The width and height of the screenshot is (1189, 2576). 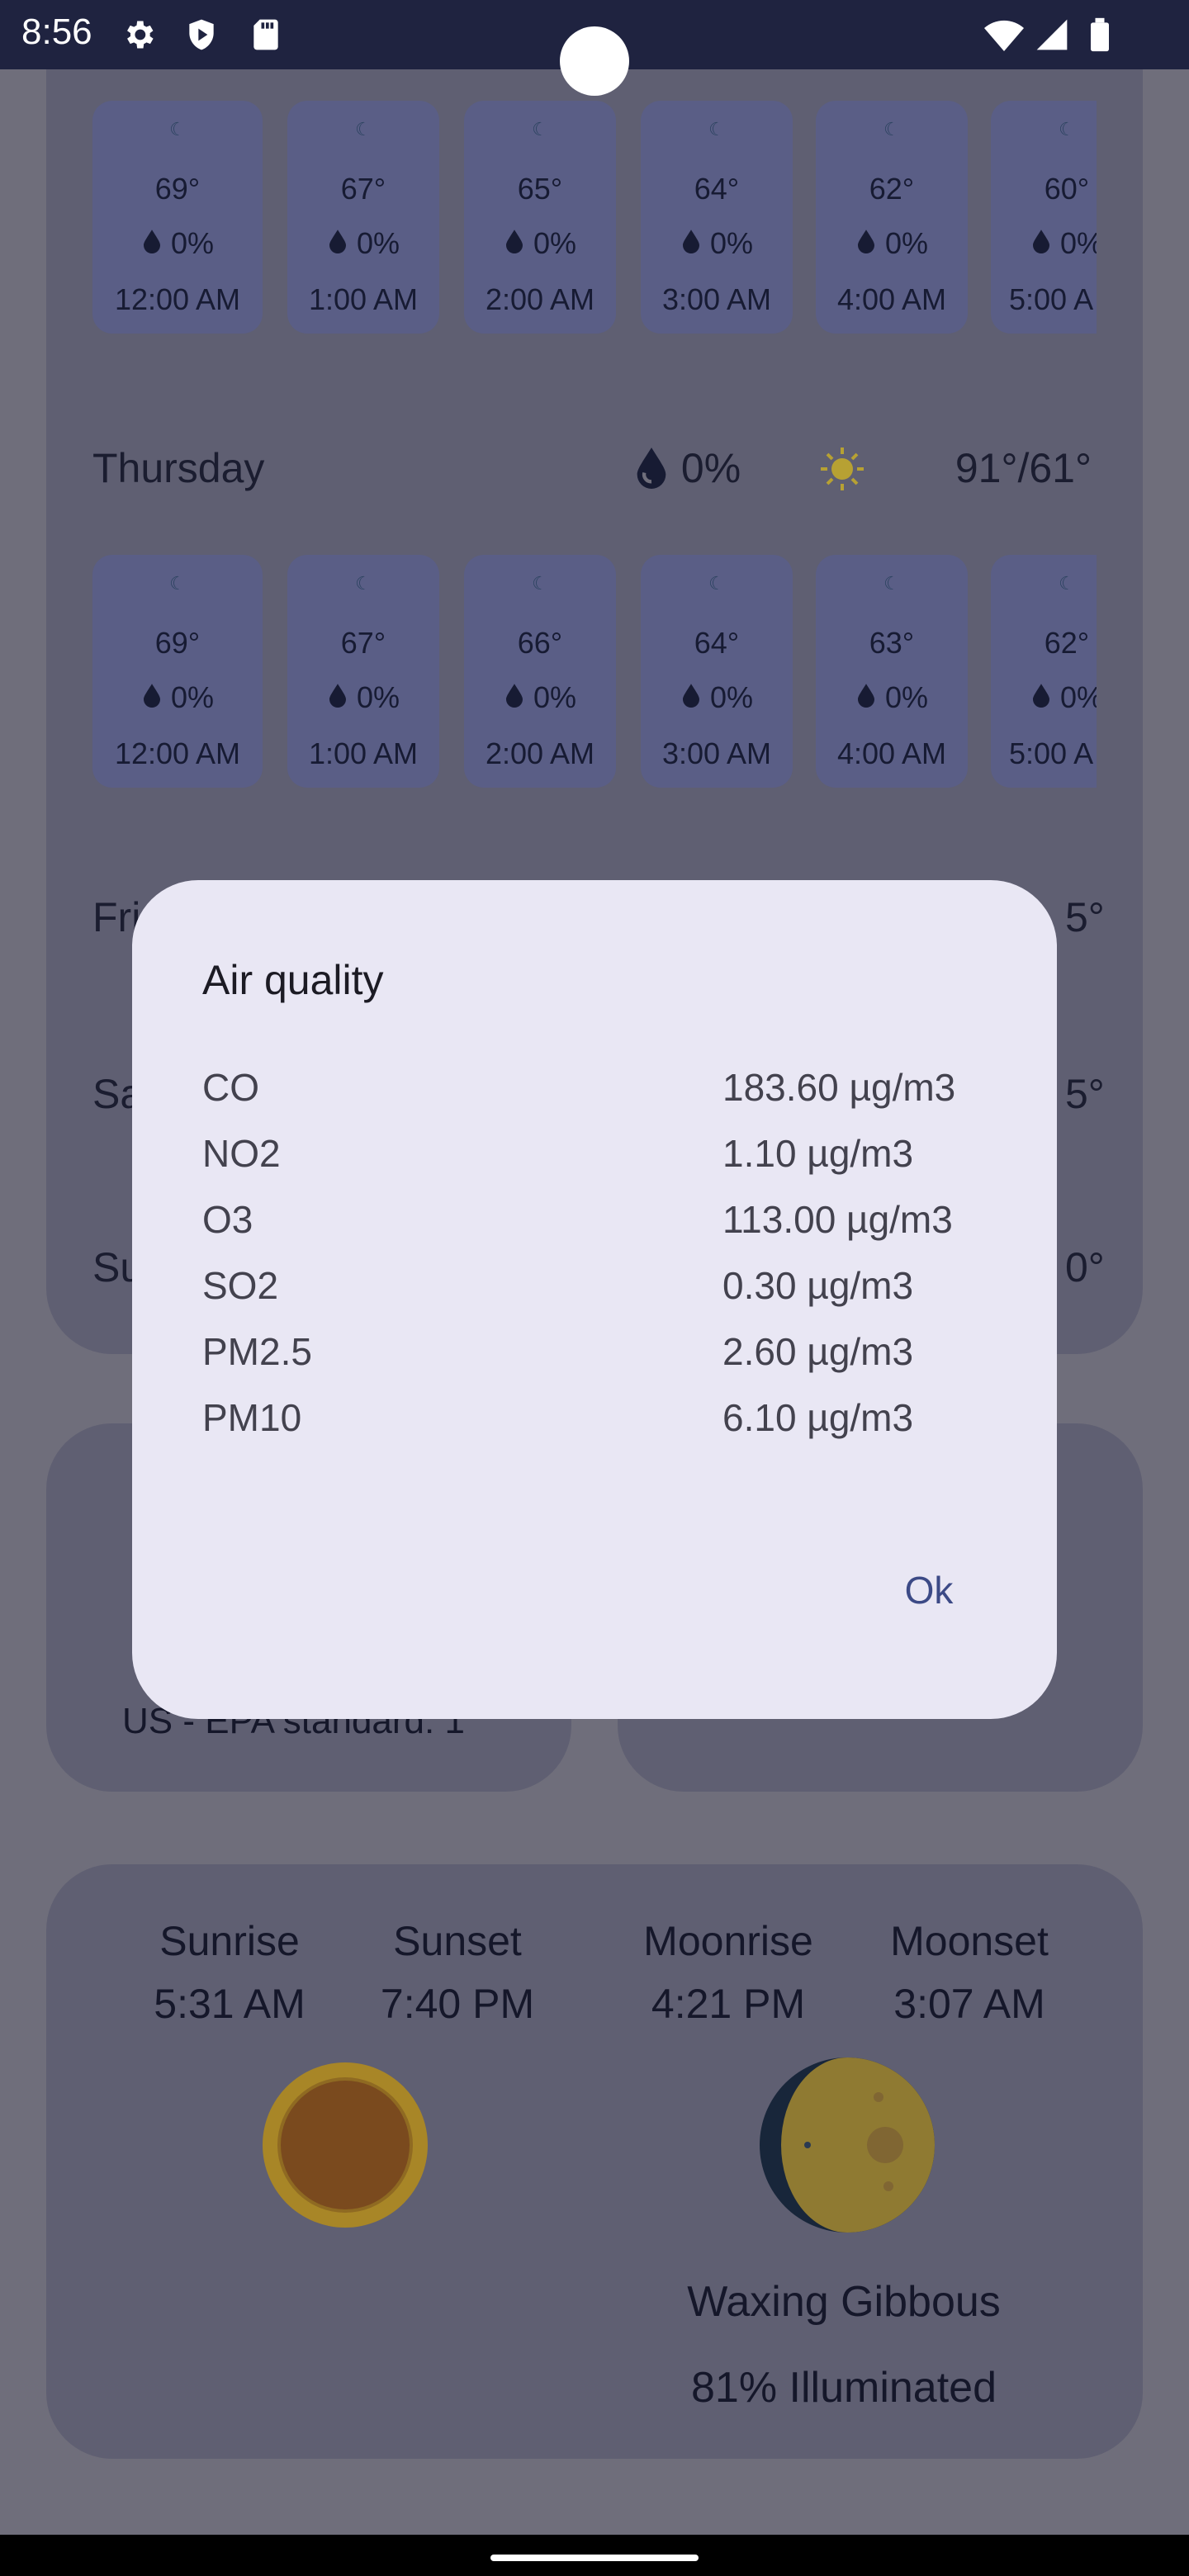 I want to click on sd-card-icon, so click(x=265, y=34).